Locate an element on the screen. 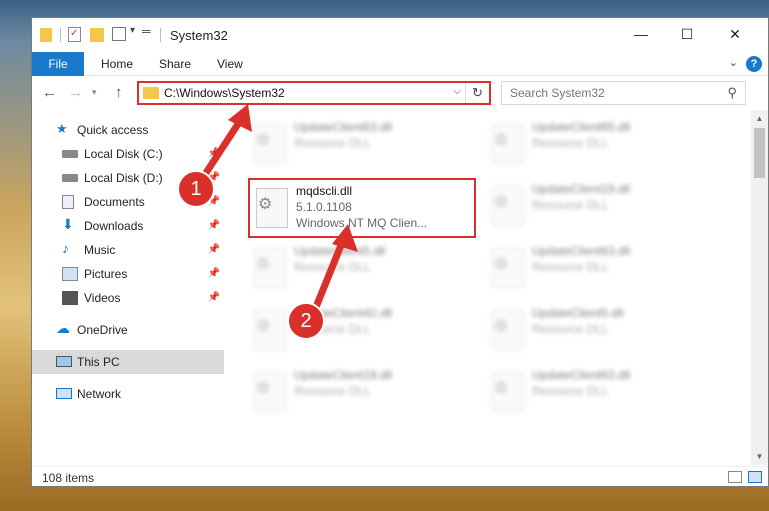 This screenshot has width=769, height=511. maximize-button: ☐ is located at coordinates (687, 34).